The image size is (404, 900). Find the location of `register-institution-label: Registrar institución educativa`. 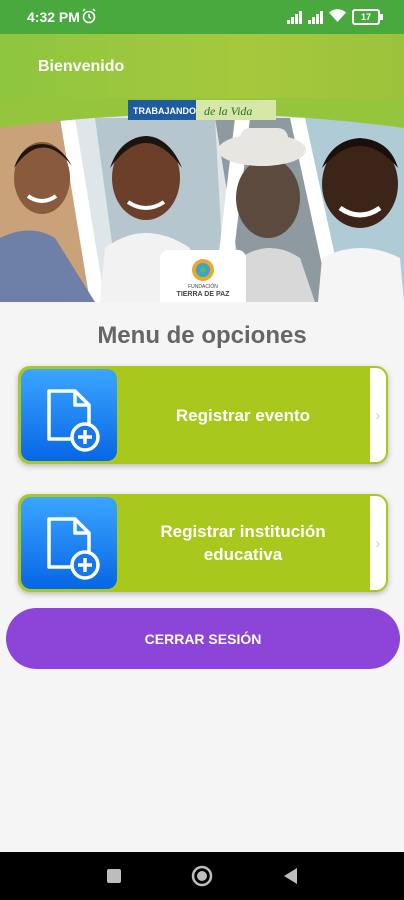

register-institution-label: Registrar institución educativa is located at coordinates (243, 543).